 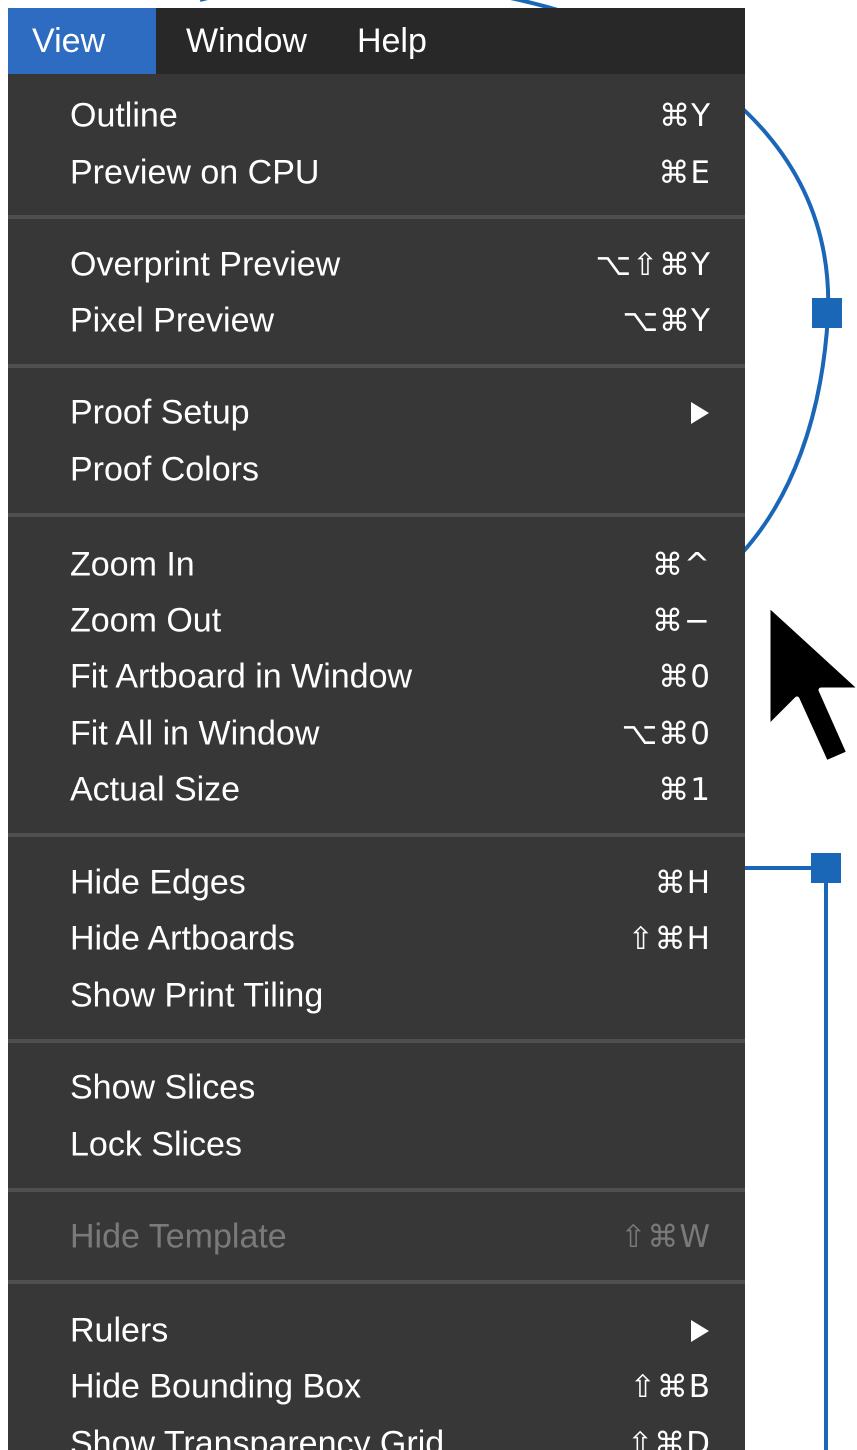 I want to click on menu-item-zoom-out: Zoom Out ⌘−, so click(x=376, y=620).